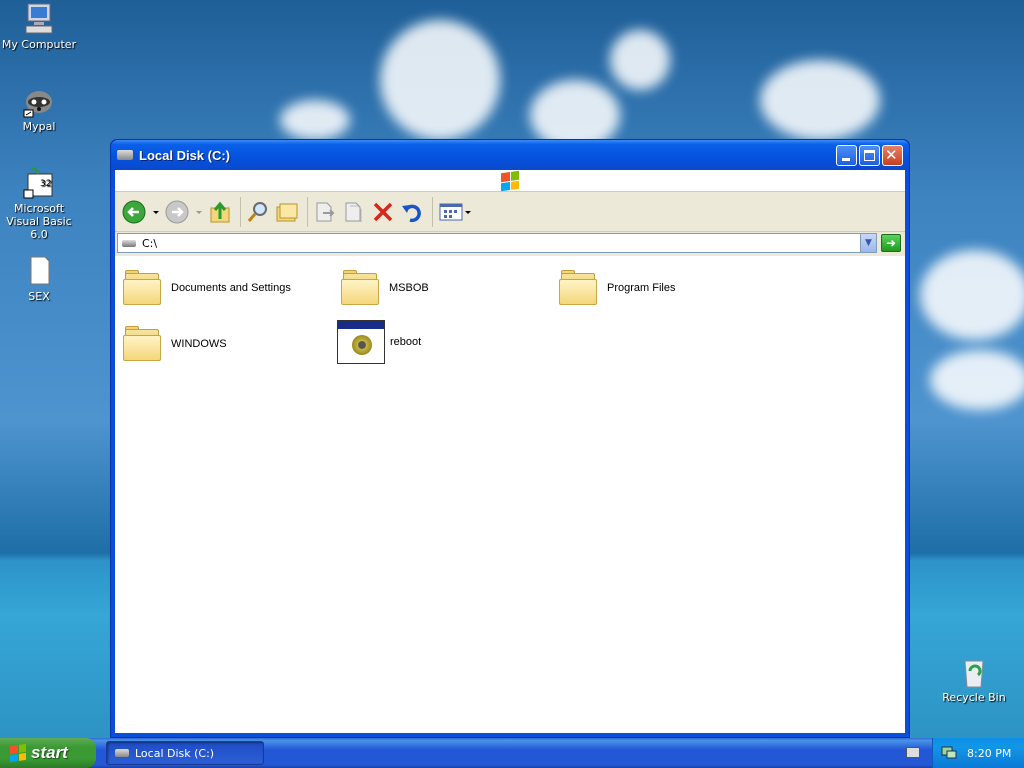 The width and height of the screenshot is (1024, 768). Describe the element at coordinates (913, 752) in the screenshot. I see `keyboard-icon` at that location.